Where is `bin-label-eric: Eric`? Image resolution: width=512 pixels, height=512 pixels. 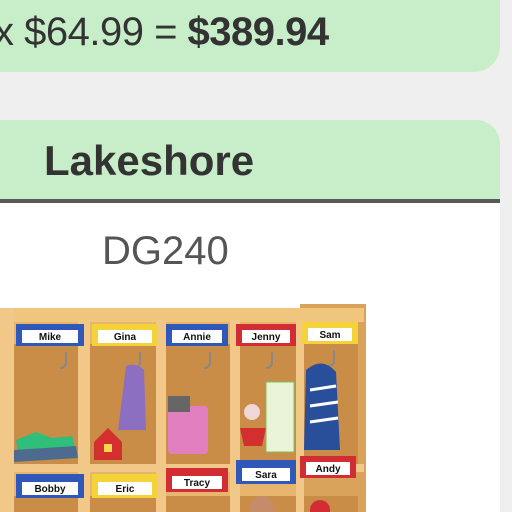
bin-label-eric: Eric is located at coordinates (125, 489).